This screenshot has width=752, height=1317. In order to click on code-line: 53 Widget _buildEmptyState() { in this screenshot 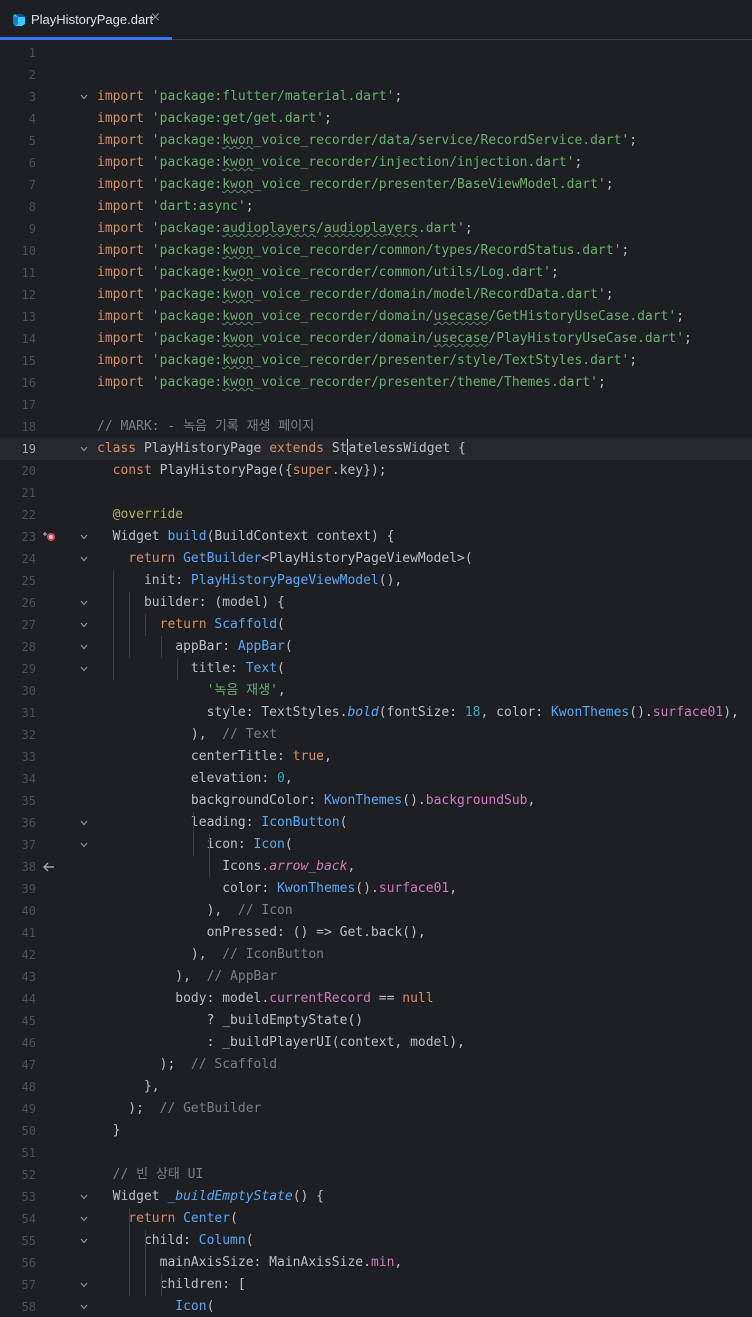, I will do `click(376, 1197)`.